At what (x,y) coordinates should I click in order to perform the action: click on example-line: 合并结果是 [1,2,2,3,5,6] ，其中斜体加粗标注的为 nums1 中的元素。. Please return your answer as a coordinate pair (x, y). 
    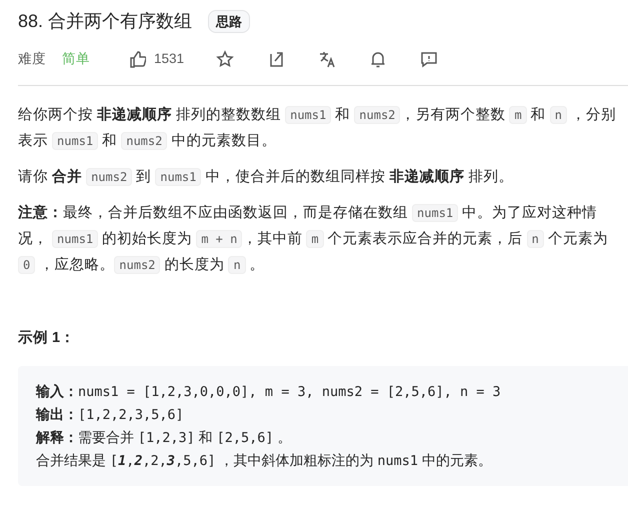
    Looking at the image, I should click on (264, 461).